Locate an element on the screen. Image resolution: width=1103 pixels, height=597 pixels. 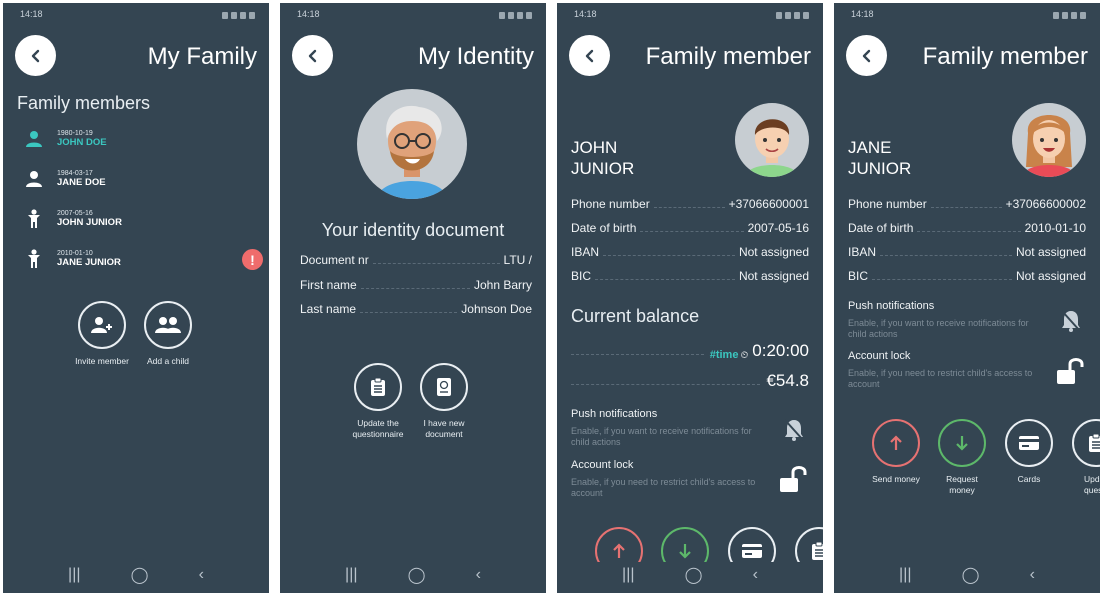
send-money-button is located at coordinates (896, 443).